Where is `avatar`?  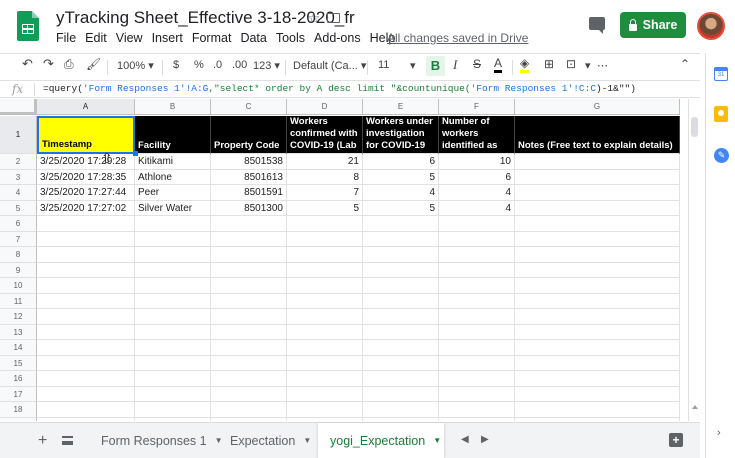
avatar is located at coordinates (711, 26).